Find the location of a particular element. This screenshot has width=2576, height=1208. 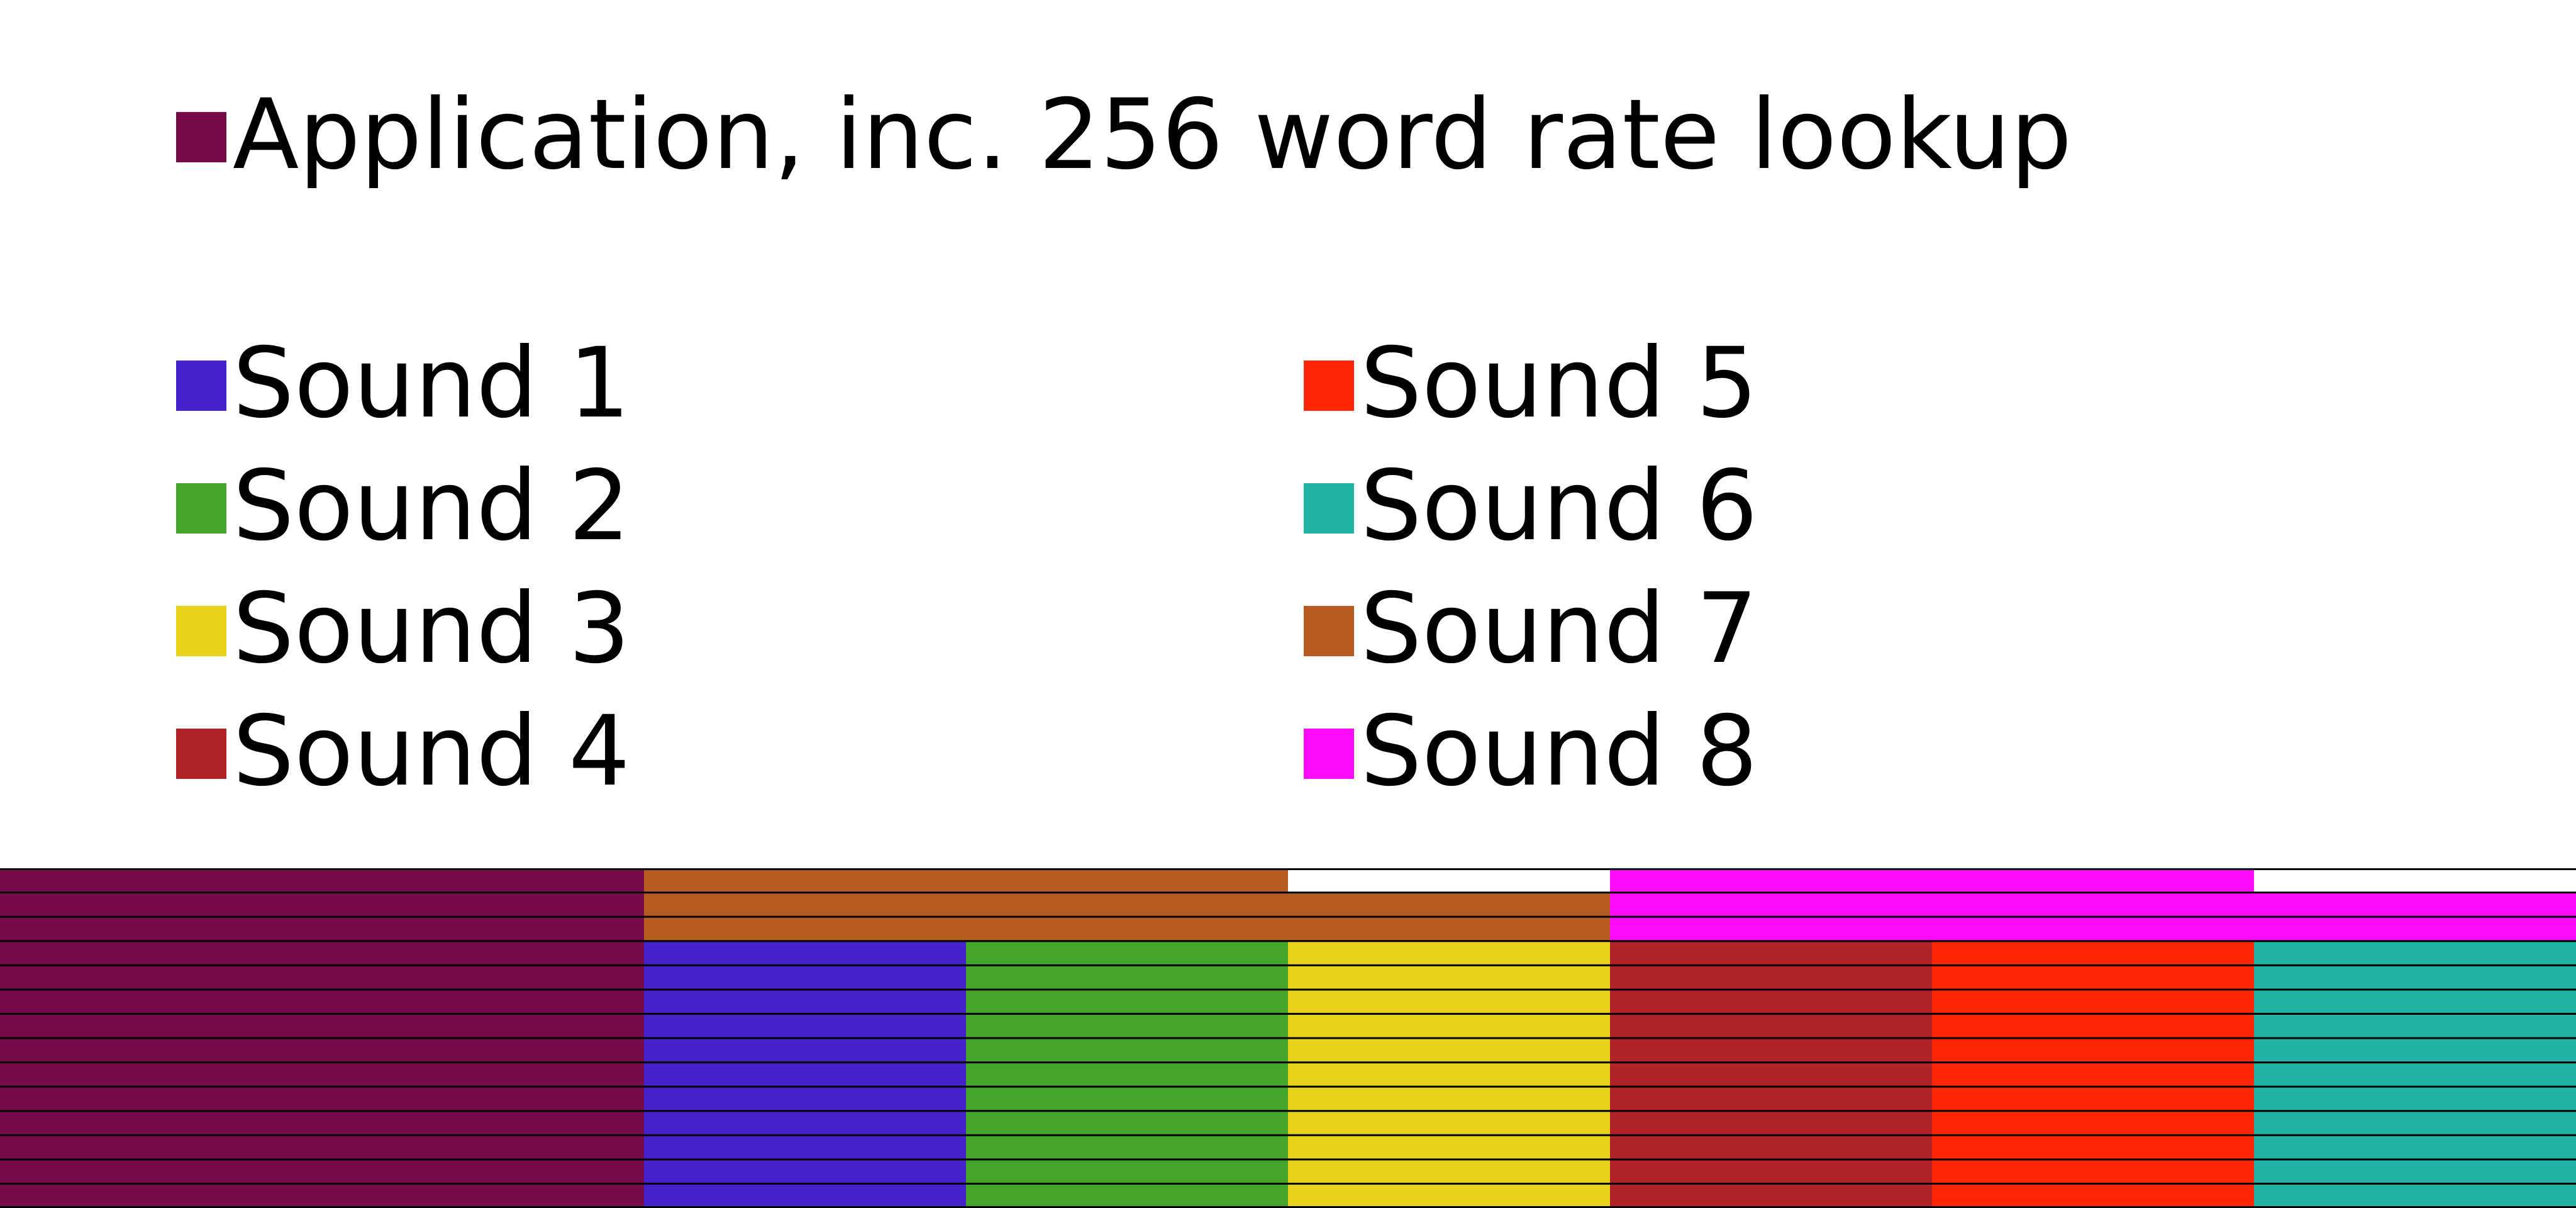

legend-label-sound-4: Sound 4 is located at coordinates (431, 751).